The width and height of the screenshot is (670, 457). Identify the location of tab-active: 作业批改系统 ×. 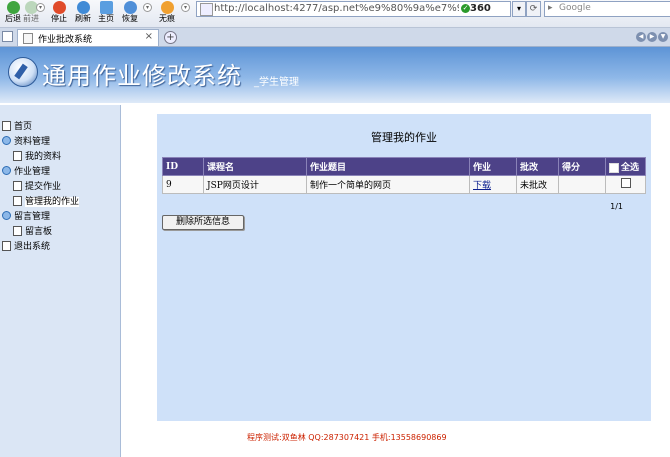
(88, 37).